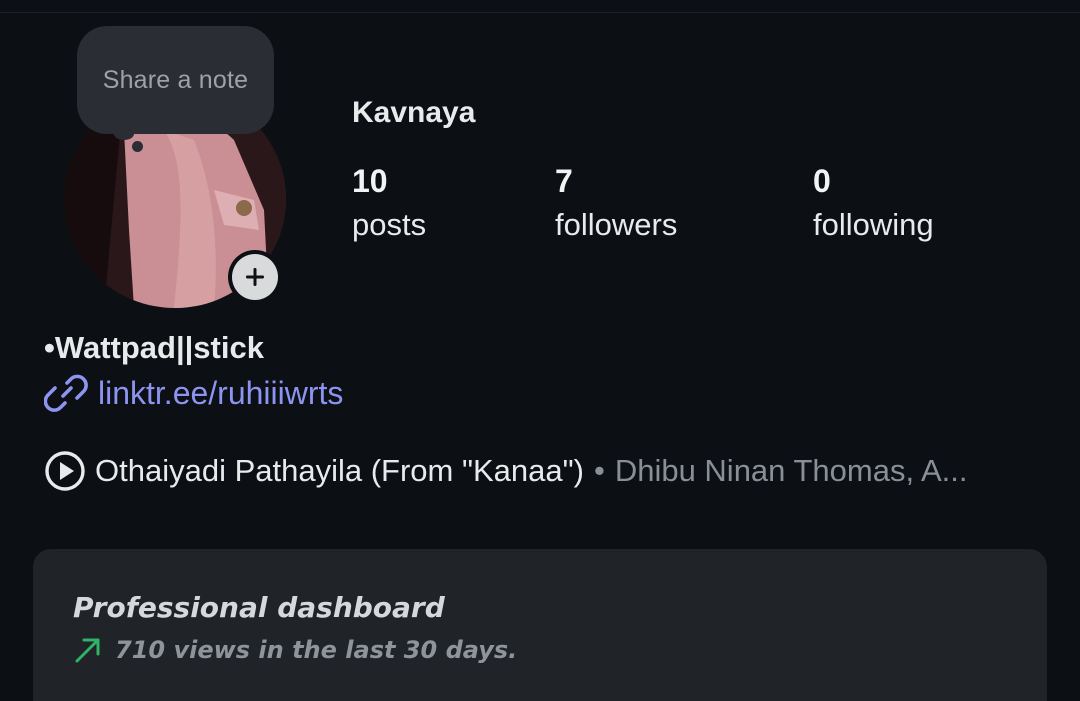 This screenshot has width=1080, height=701. I want to click on play-circle-icon, so click(65, 471).